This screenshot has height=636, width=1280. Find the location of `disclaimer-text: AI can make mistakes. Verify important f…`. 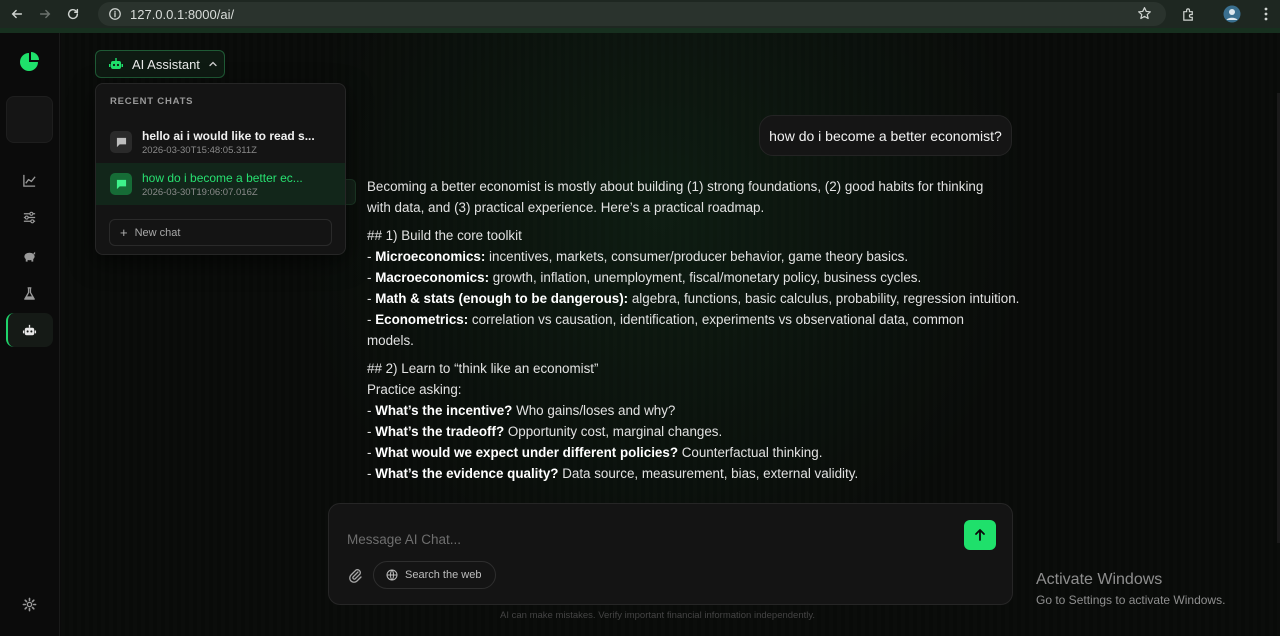

disclaimer-text: AI can make mistakes. Verify important f… is located at coordinates (658, 615).